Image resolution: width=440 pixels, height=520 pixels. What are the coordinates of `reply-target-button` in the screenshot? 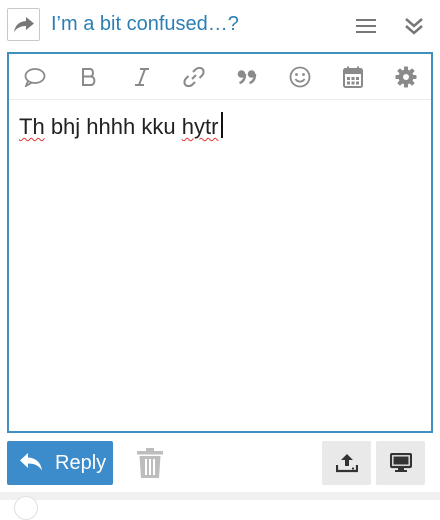 It's located at (23, 24).